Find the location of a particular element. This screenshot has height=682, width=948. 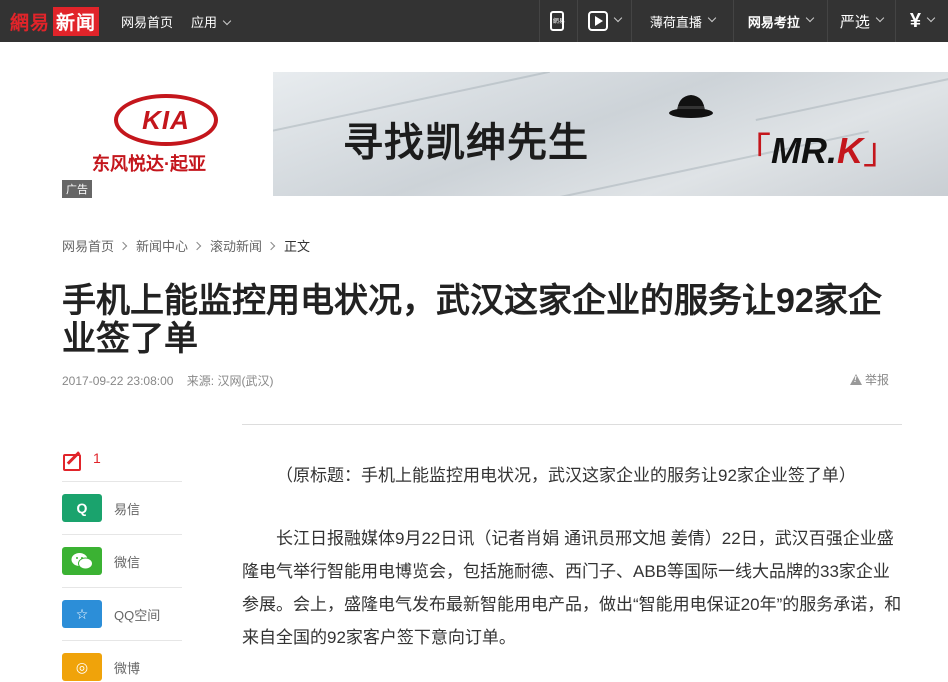

mr-k-bracket-open: 「 is located at coordinates (753, 150).